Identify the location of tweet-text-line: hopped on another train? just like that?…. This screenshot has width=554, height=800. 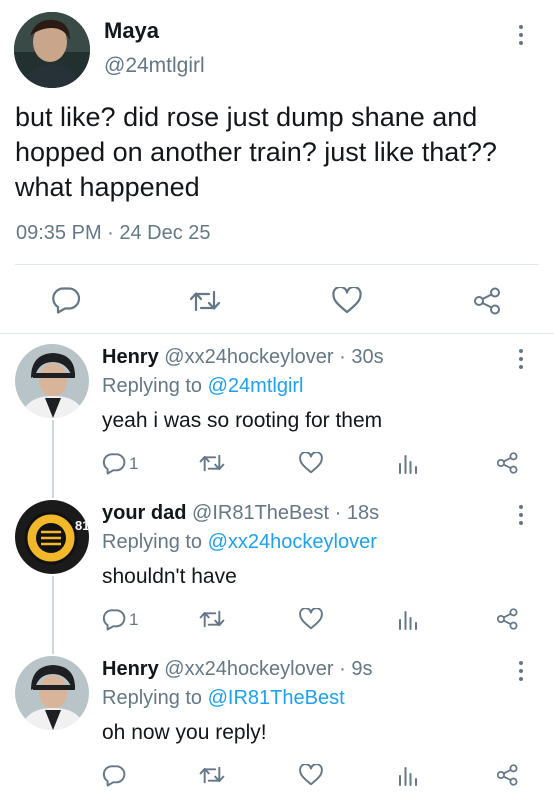
(256, 152).